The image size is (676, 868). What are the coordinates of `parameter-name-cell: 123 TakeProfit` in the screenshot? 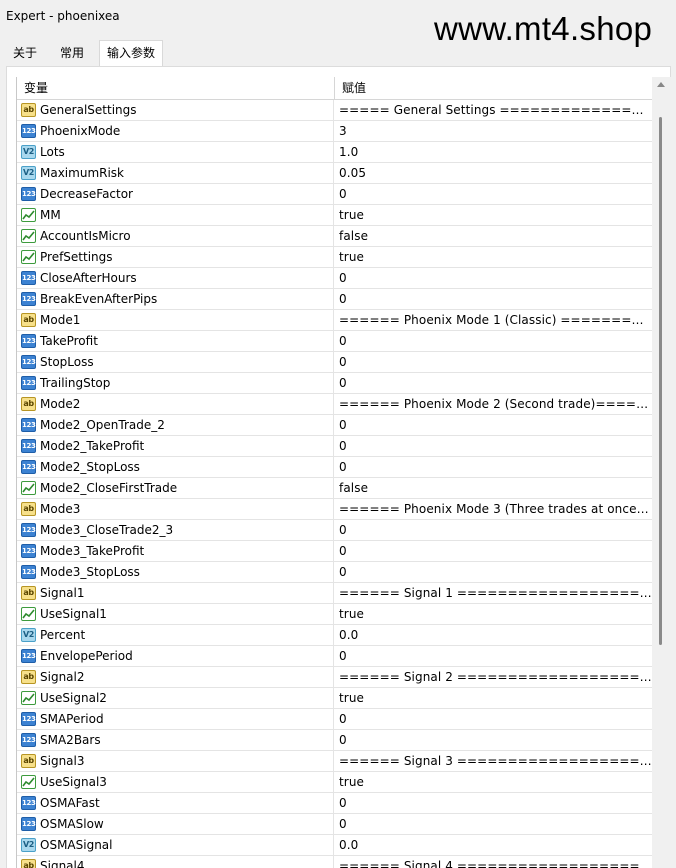 It's located at (175, 341).